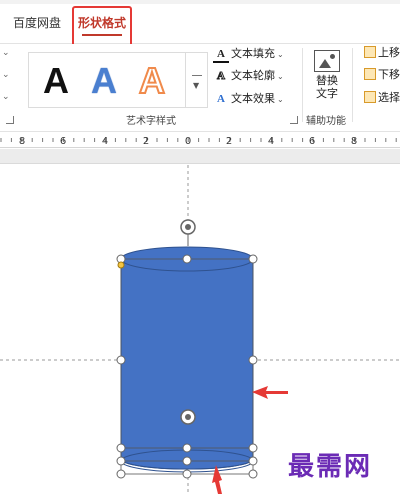 The width and height of the screenshot is (400, 494). I want to click on art-style-blue: A, so click(104, 81).